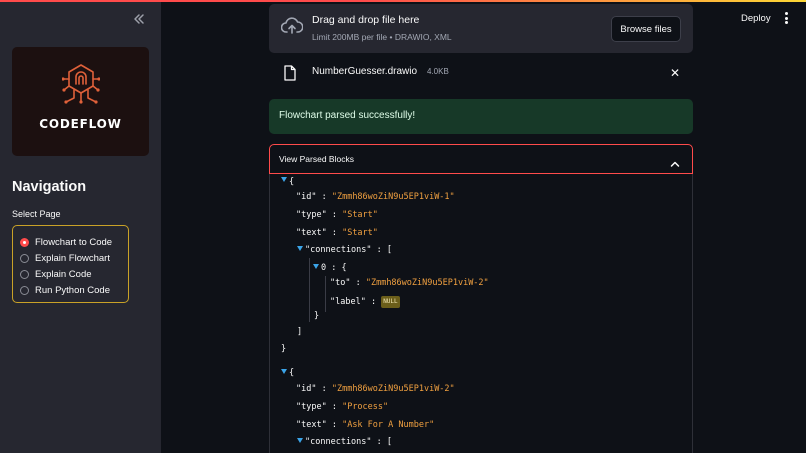 Image resolution: width=806 pixels, height=453 pixels. Describe the element at coordinates (36, 214) in the screenshot. I see `select-page-label: Select Page` at that location.